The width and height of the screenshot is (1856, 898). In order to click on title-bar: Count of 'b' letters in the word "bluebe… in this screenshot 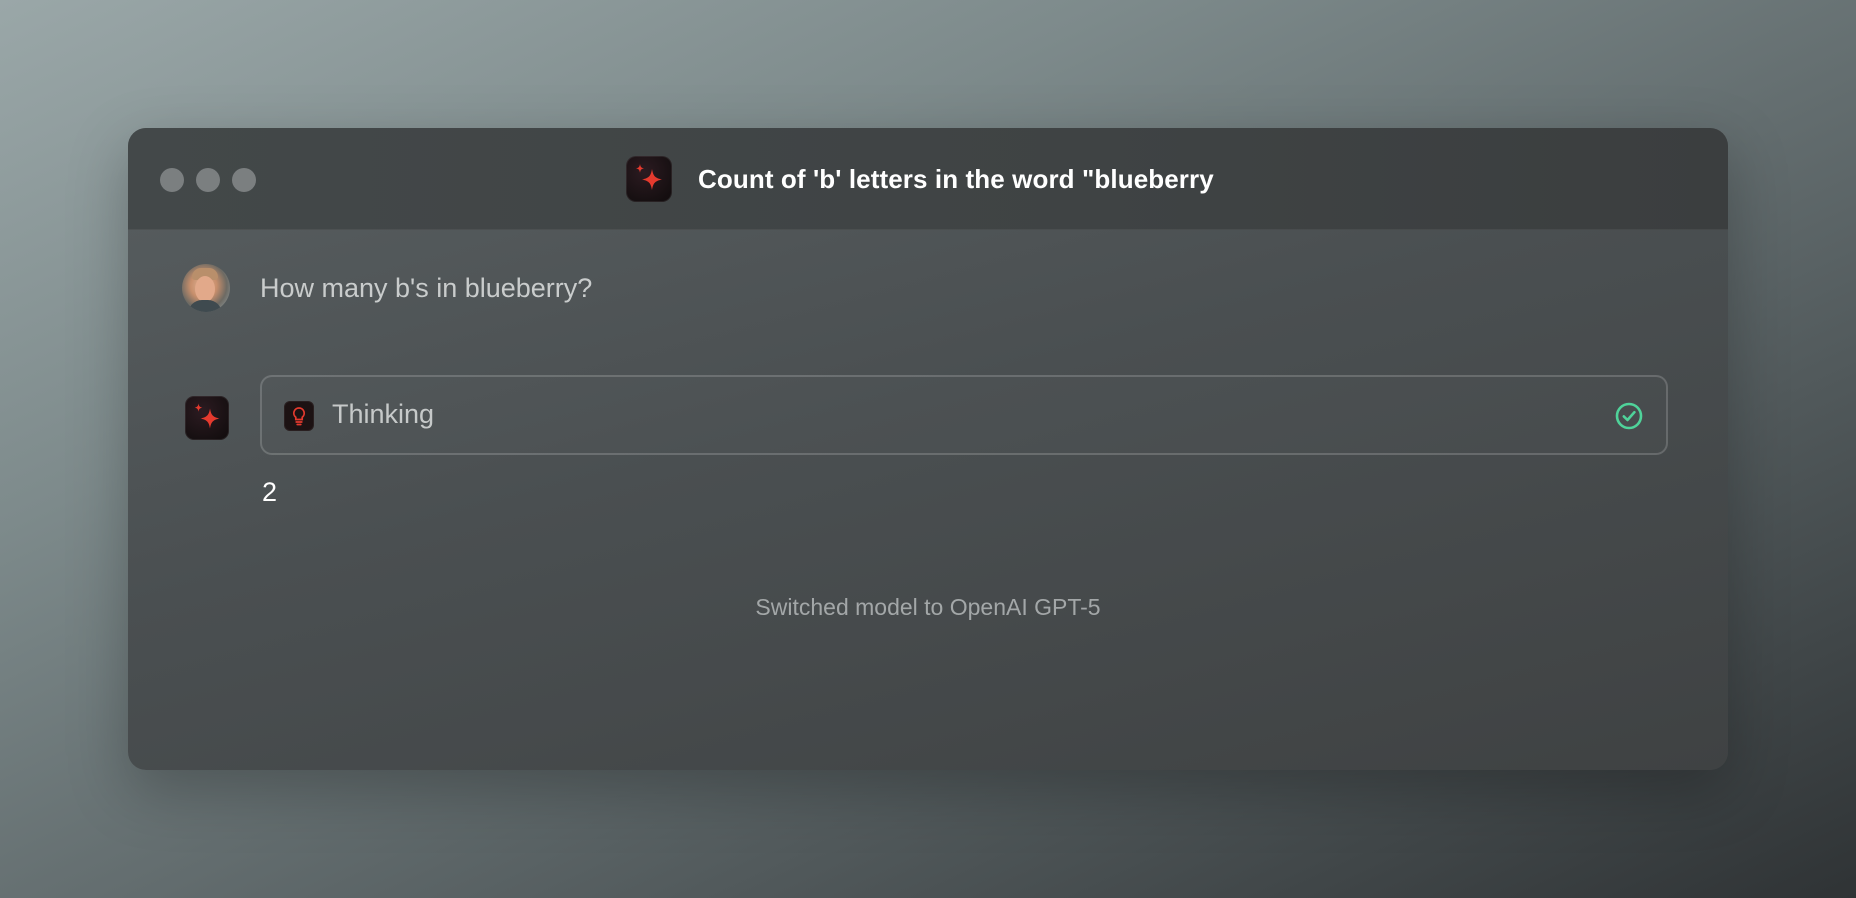, I will do `click(928, 179)`.